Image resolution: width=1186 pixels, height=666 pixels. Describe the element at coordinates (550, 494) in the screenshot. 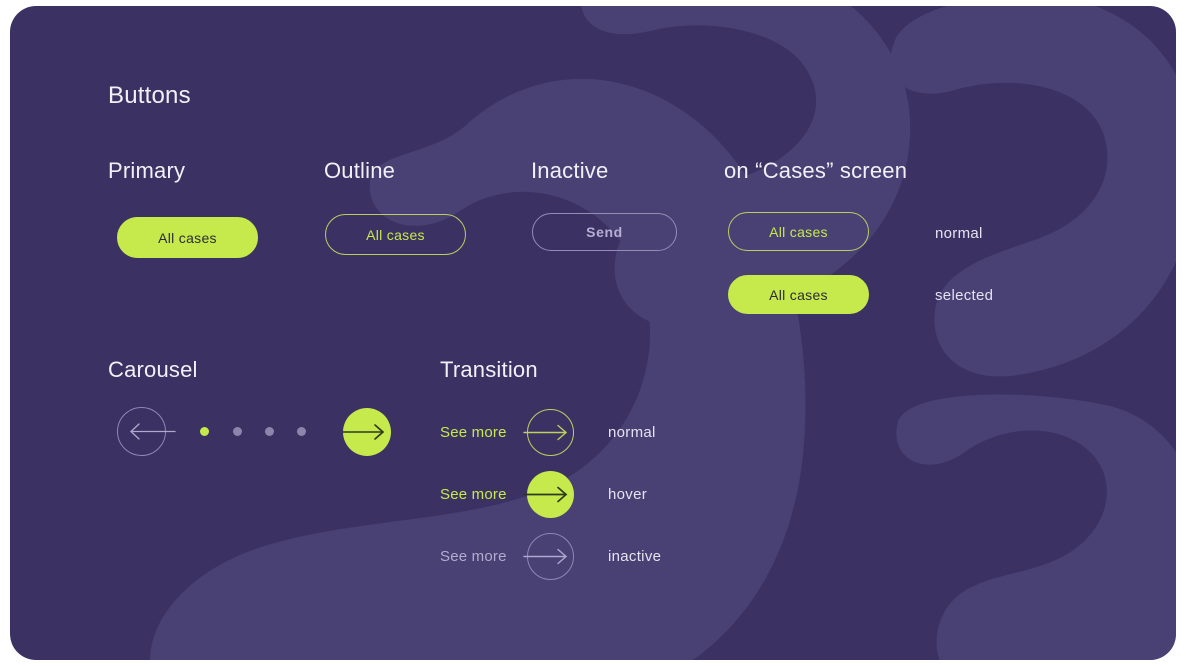

I see `transition-circle-hover` at that location.